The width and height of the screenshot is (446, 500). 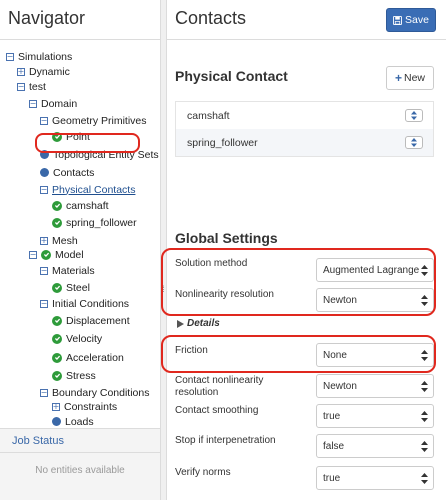 I want to click on tree-item-label: Velocity, so click(x=84, y=338).